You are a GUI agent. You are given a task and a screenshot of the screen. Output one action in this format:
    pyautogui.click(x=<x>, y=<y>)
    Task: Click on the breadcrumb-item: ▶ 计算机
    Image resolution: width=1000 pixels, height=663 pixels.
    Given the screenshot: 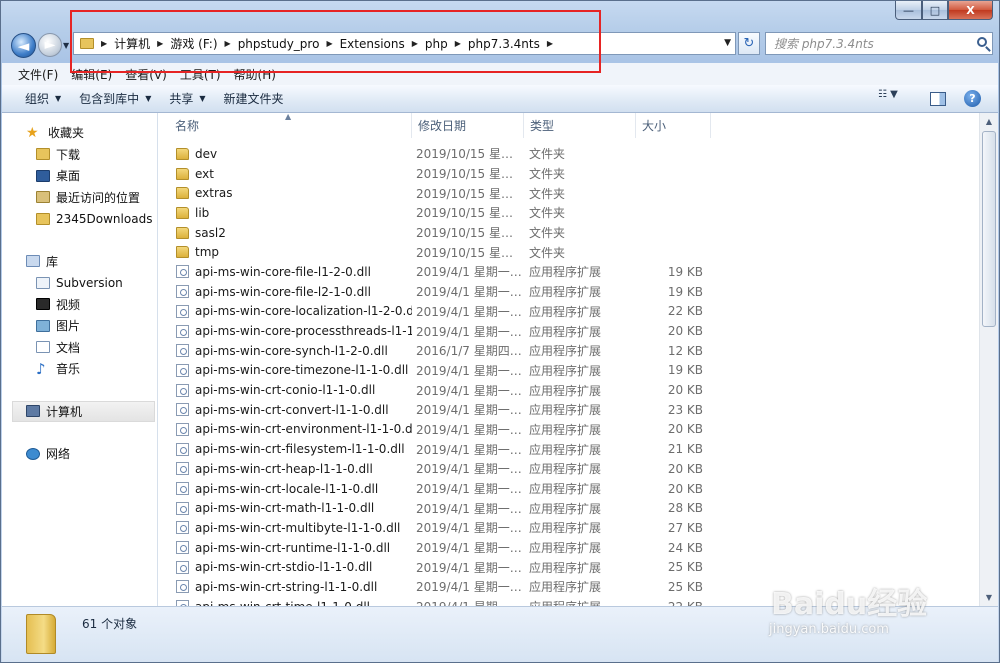 What is the action you would take?
    pyautogui.click(x=122, y=43)
    